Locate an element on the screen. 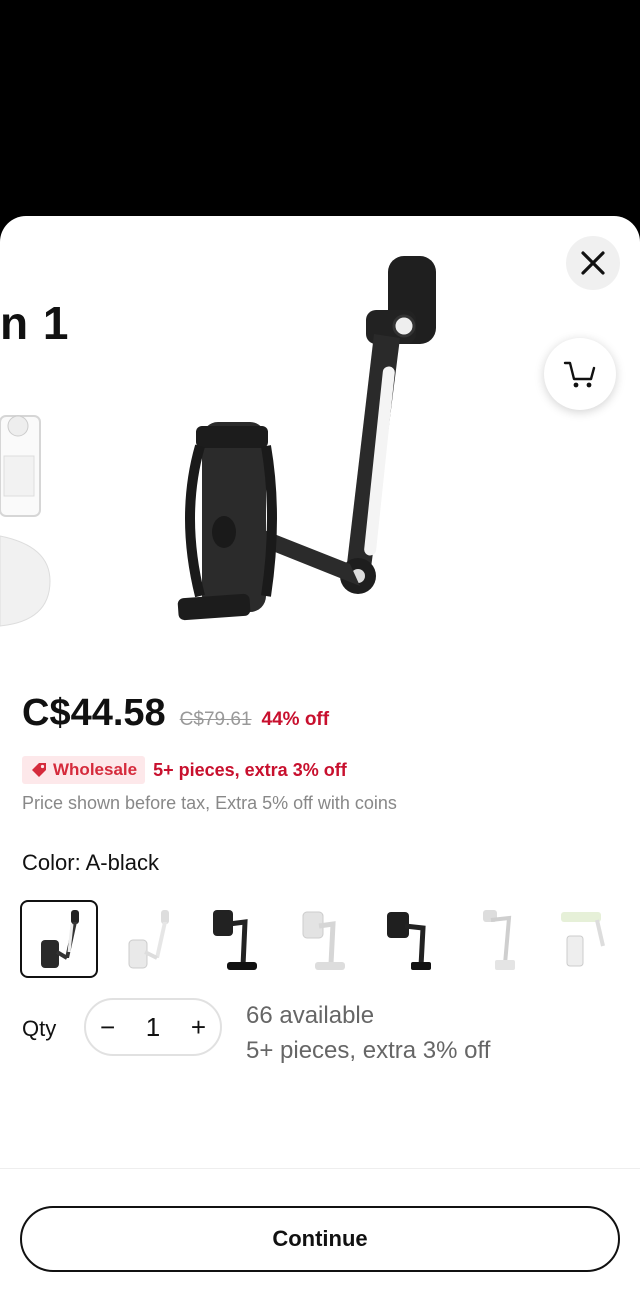 Image resolution: width=640 pixels, height=1290 pixels. quantity-stepper: − 1 + is located at coordinates (153, 1027).